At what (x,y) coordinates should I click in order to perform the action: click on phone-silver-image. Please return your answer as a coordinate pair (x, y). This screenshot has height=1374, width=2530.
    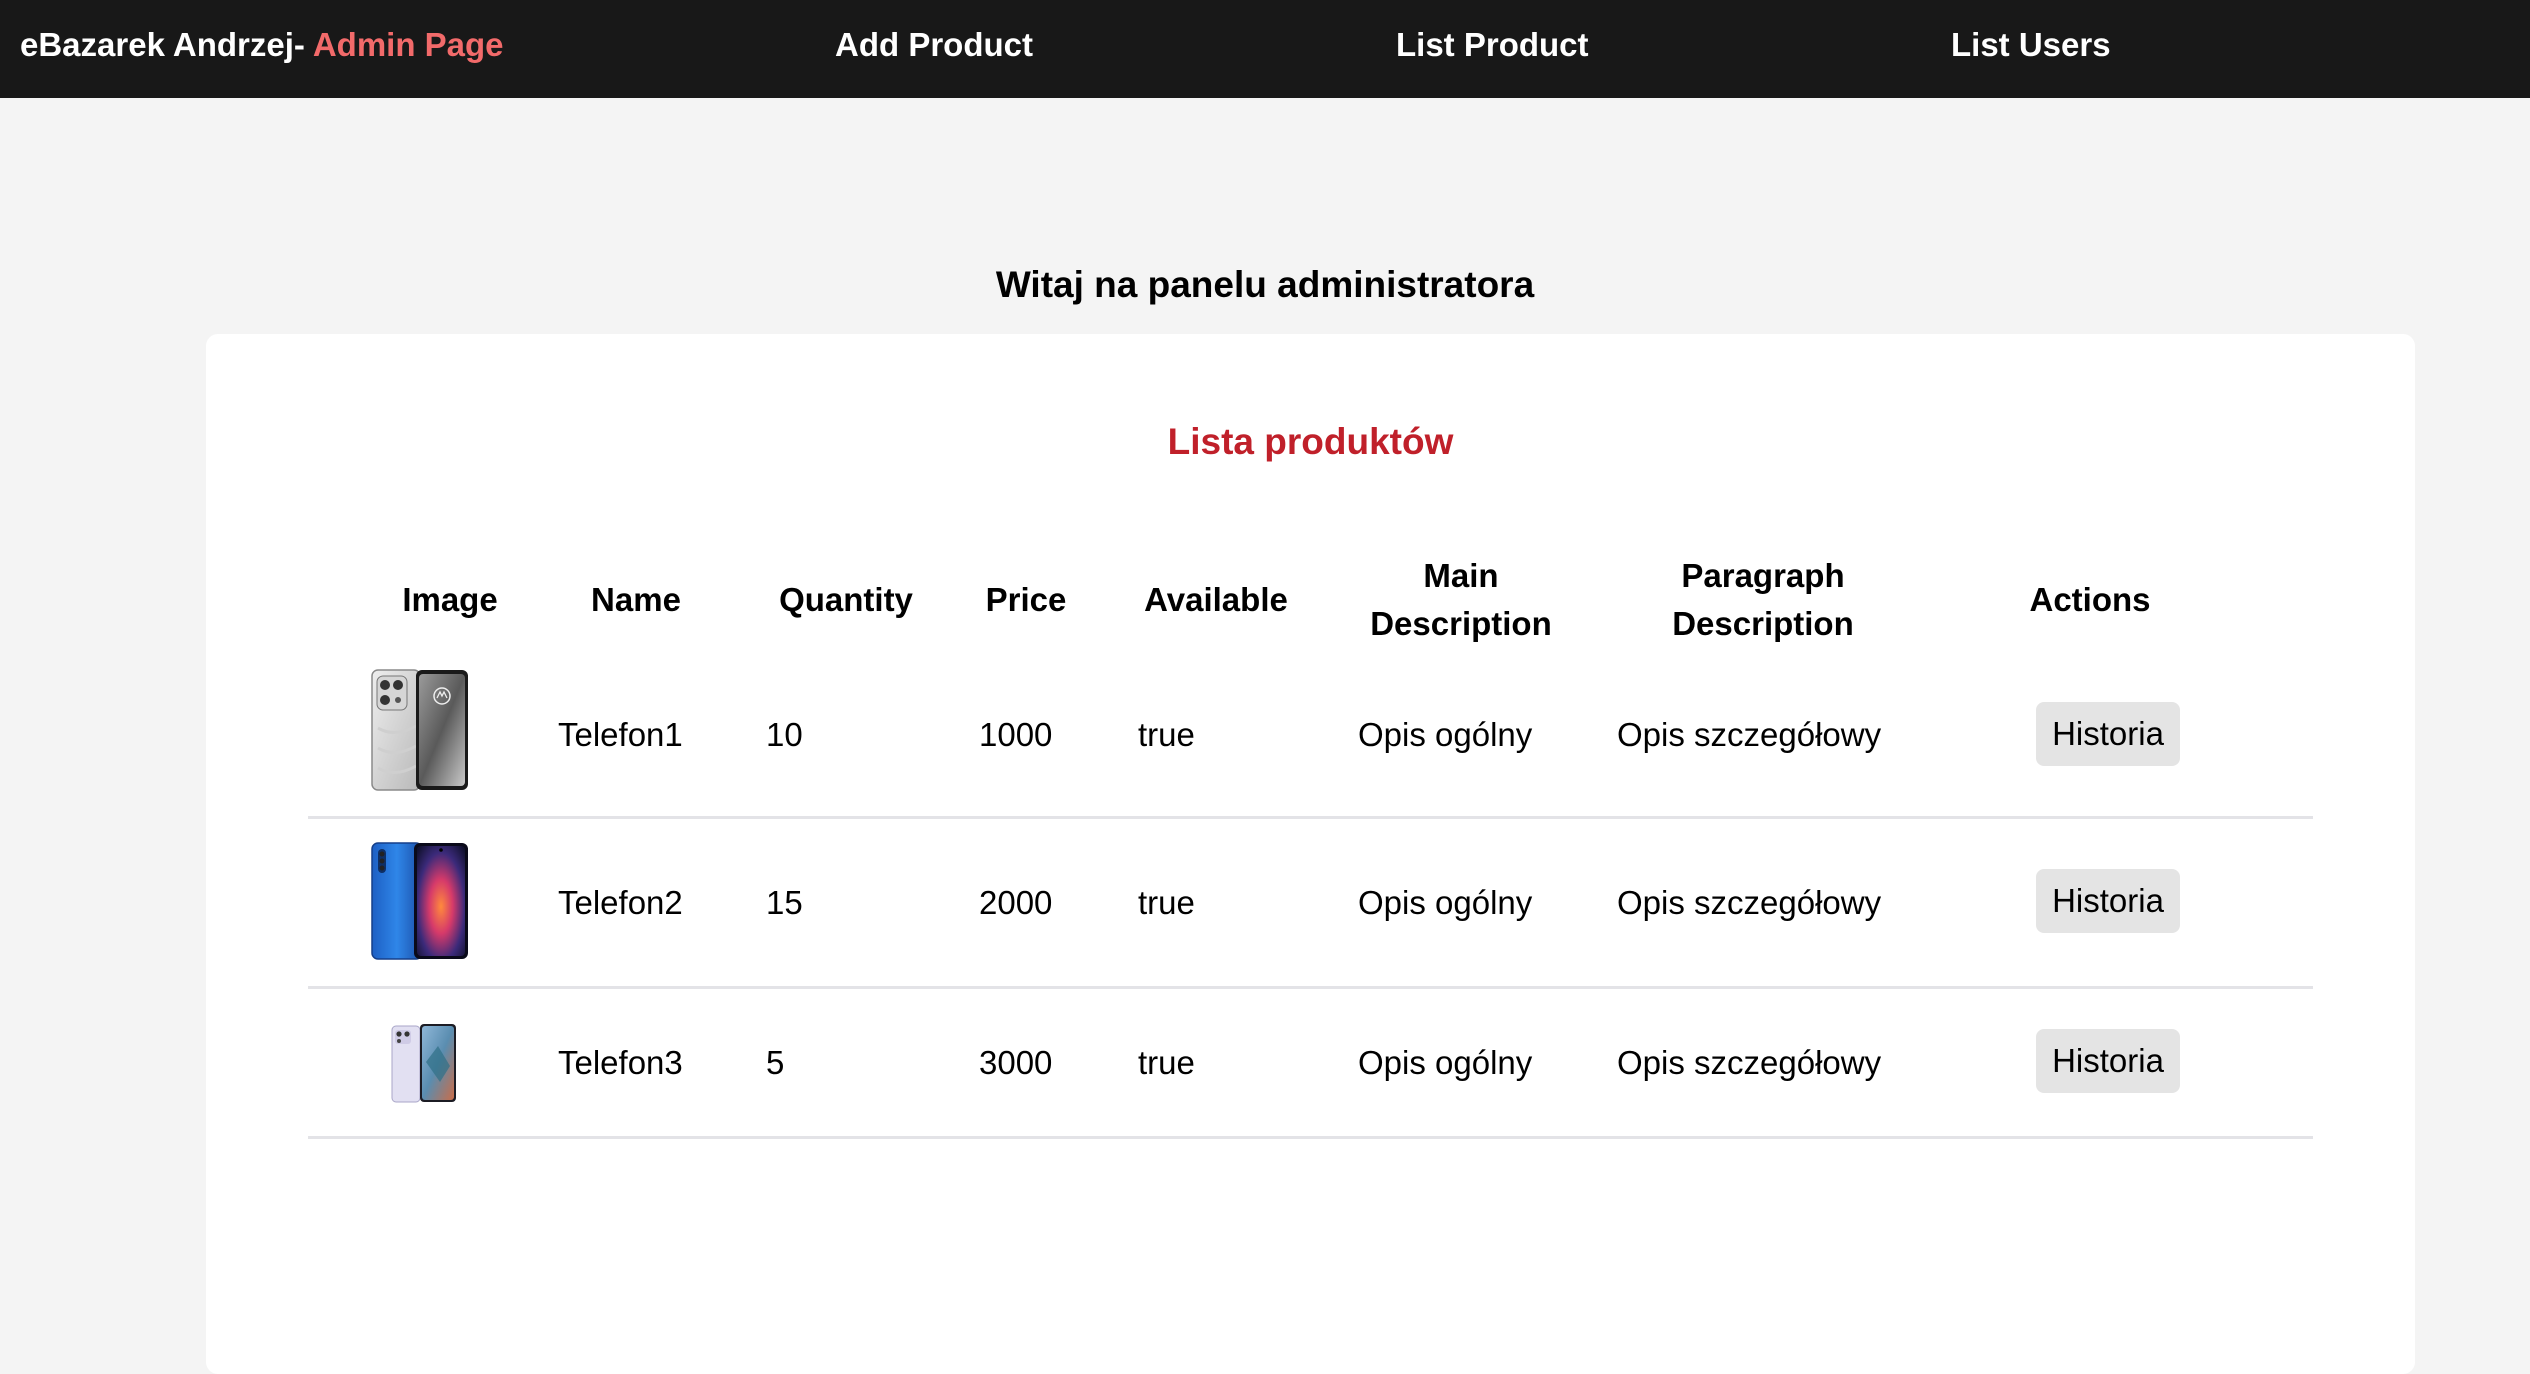
    Looking at the image, I should click on (419, 730).